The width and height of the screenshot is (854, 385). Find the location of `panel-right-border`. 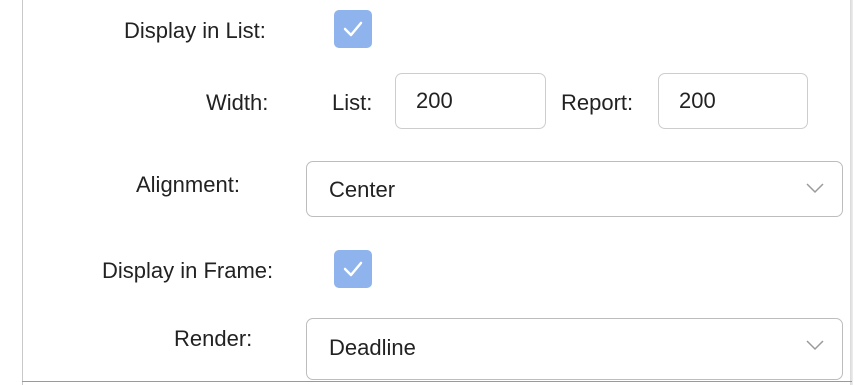

panel-right-border is located at coordinates (851, 192).